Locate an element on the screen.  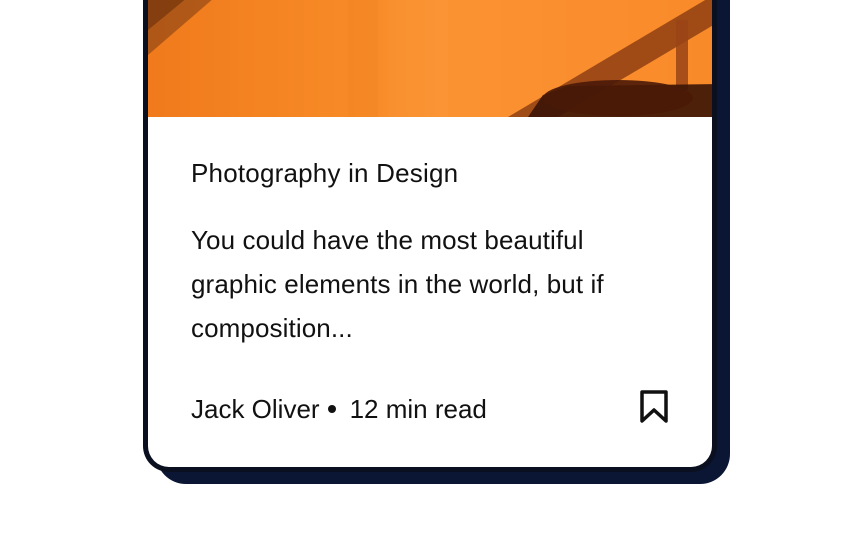
read-time: 12 min read is located at coordinates (418, 409).